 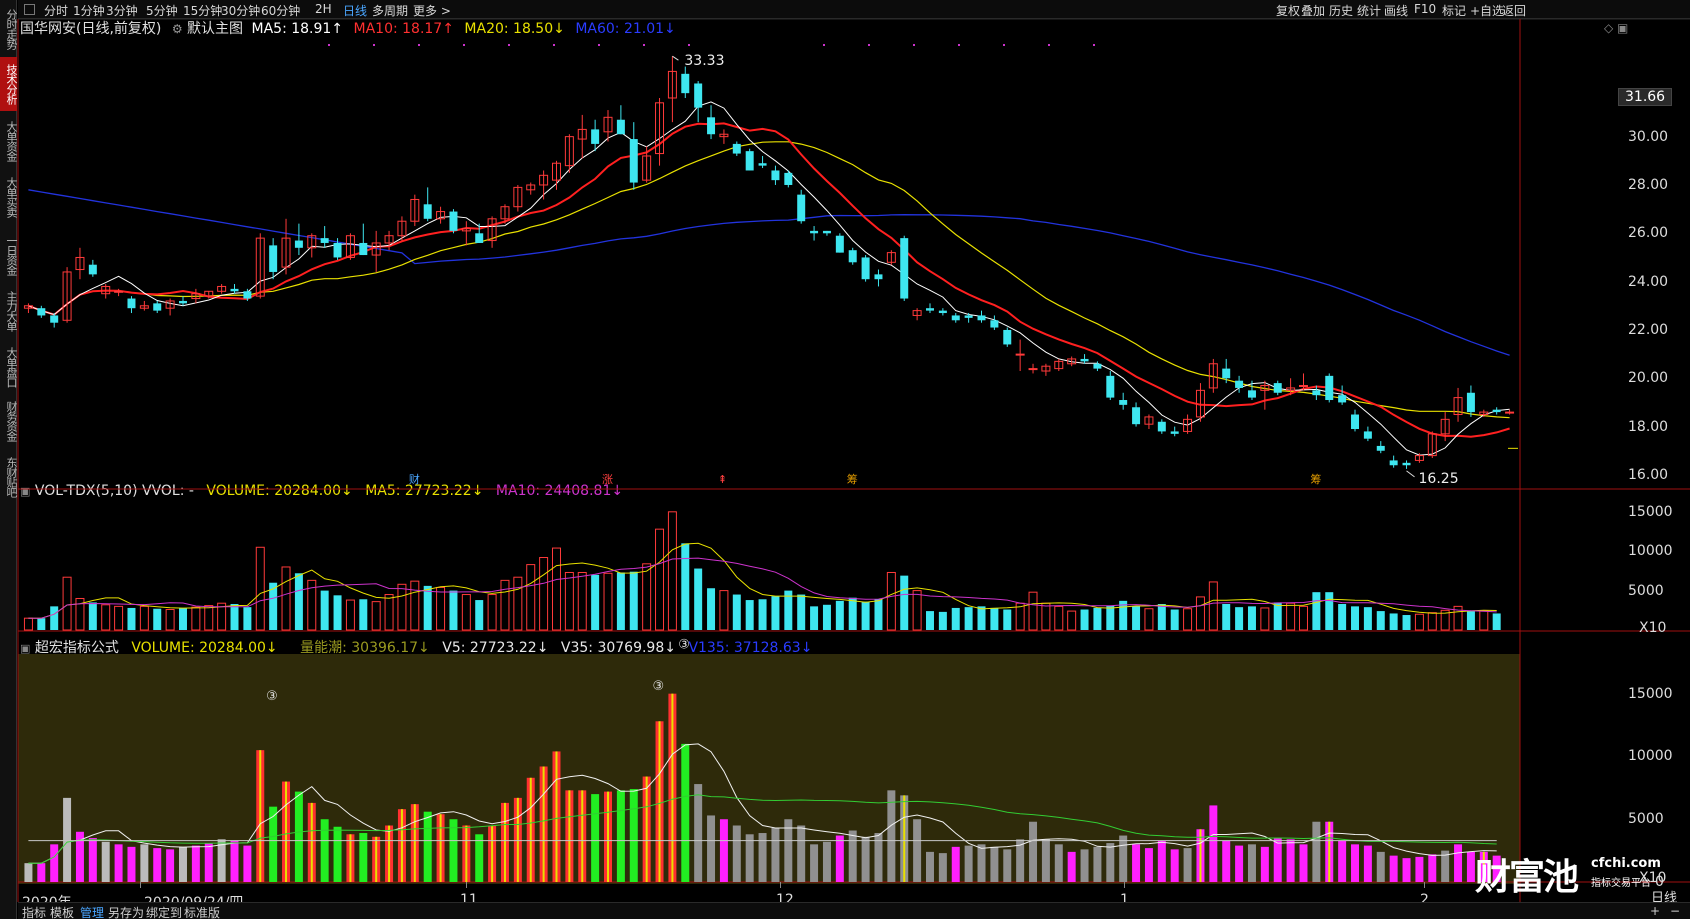 What do you see at coordinates (34, 911) in the screenshot?
I see `bottom-item-0: 指标` at bounding box center [34, 911].